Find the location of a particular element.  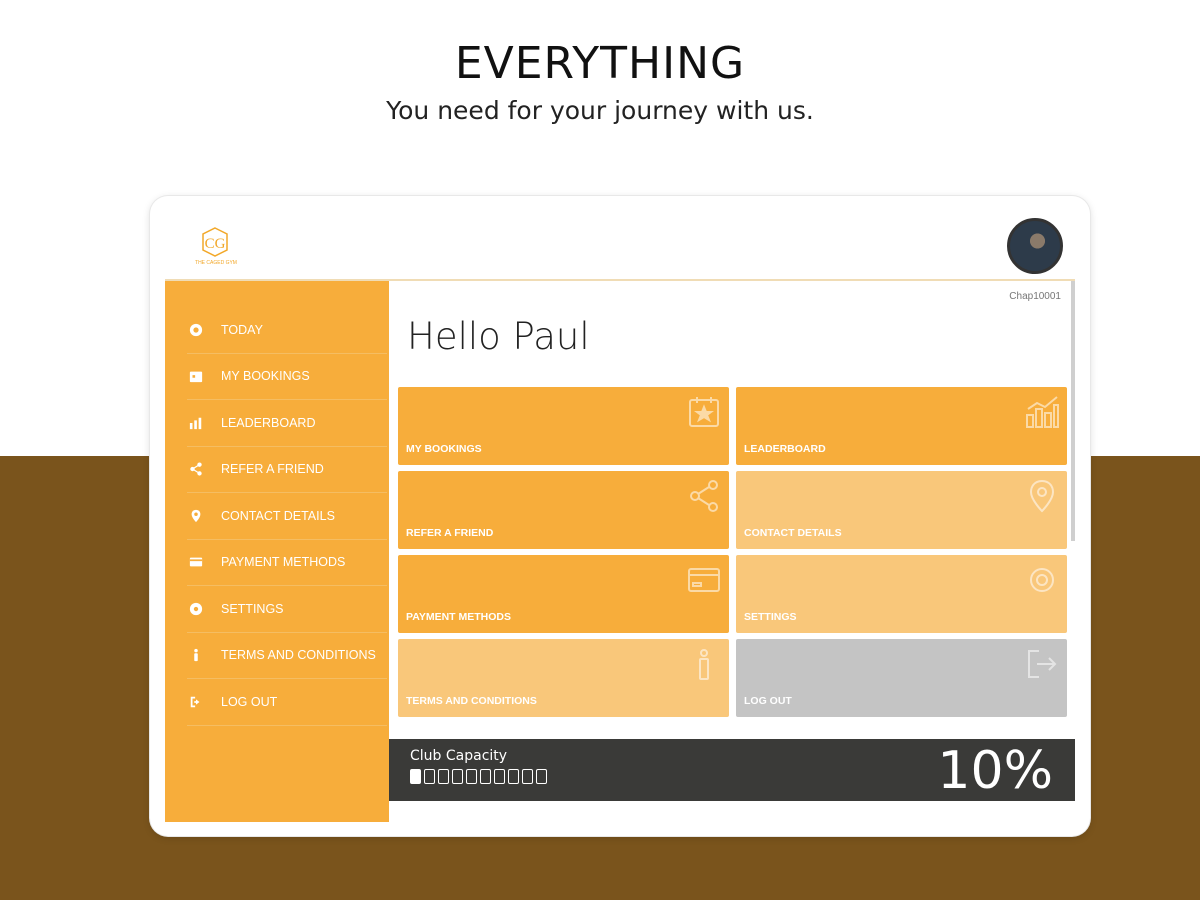

top-bar: CG THE CAGED GYM is located at coordinates (620, 245).